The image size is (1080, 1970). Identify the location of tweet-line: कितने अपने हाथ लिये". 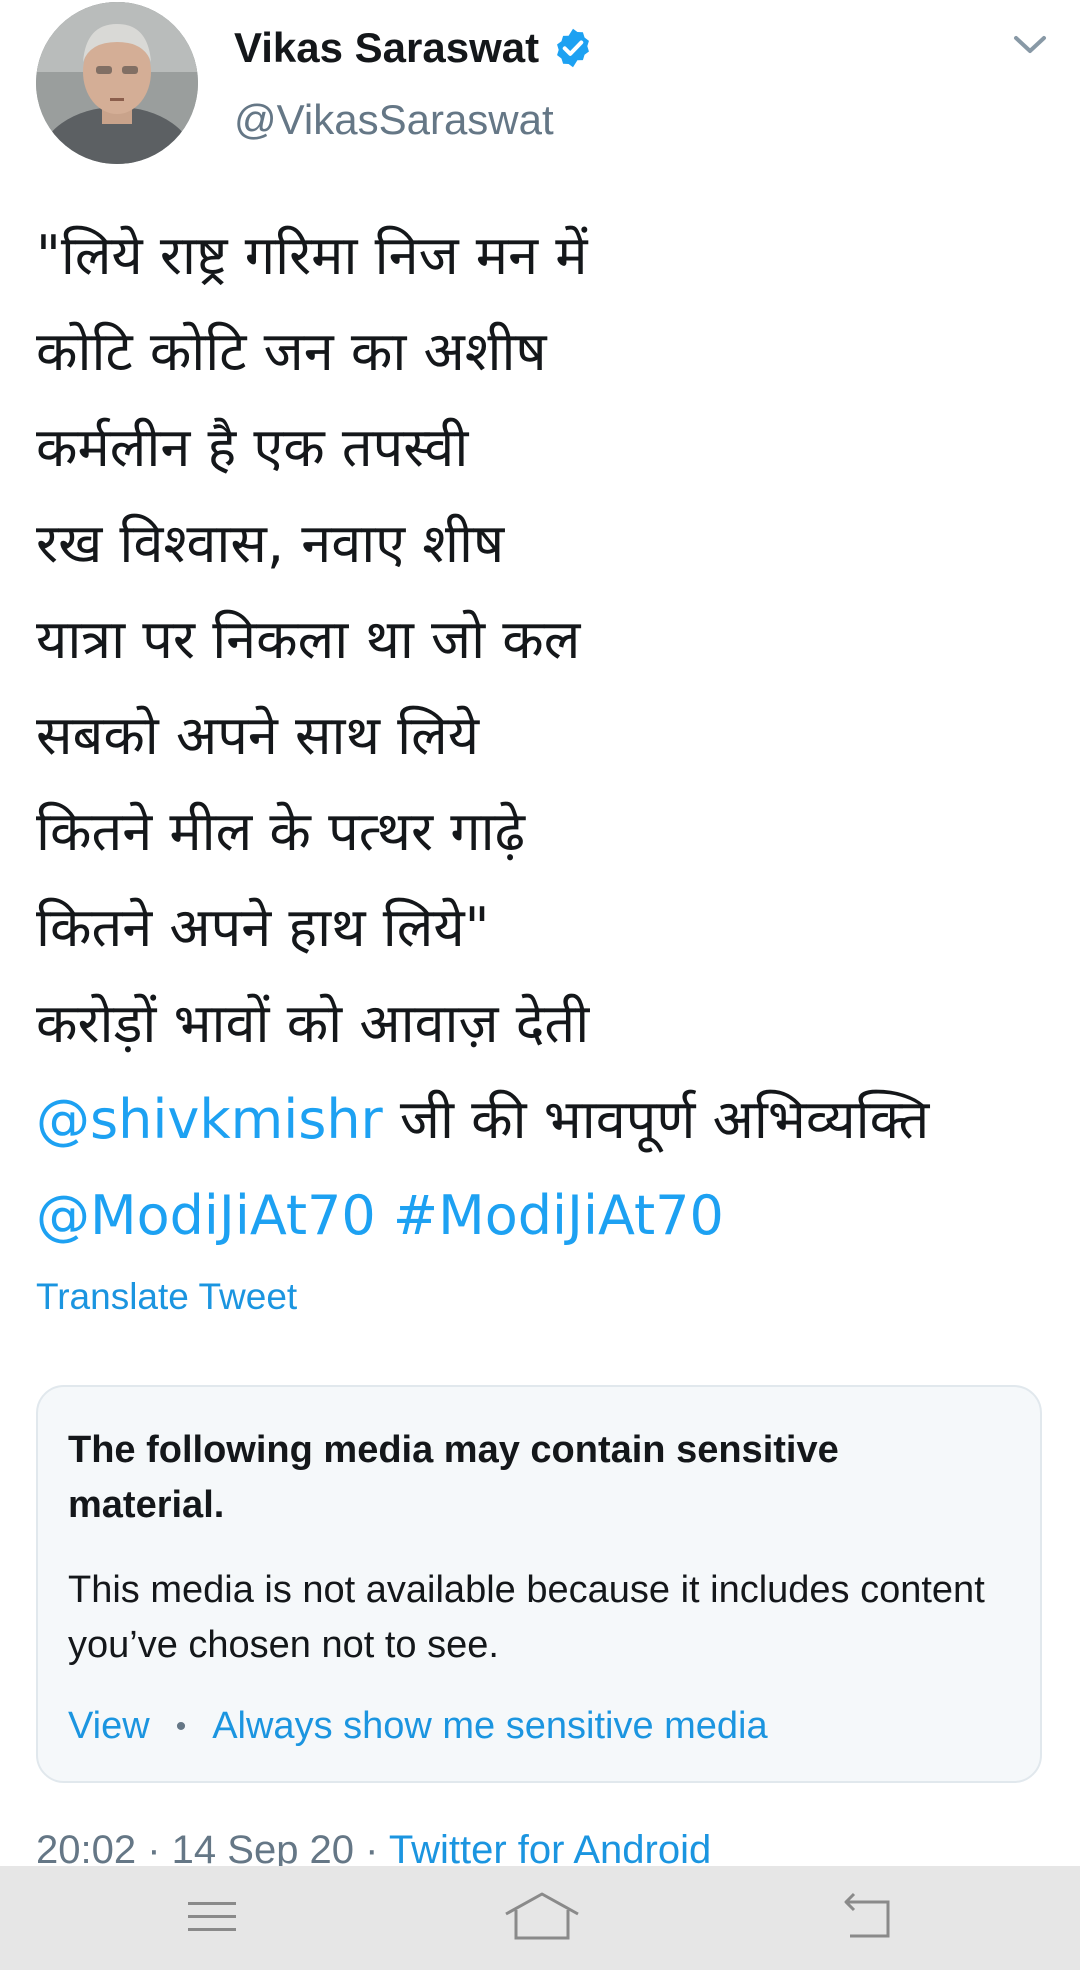
(263, 927).